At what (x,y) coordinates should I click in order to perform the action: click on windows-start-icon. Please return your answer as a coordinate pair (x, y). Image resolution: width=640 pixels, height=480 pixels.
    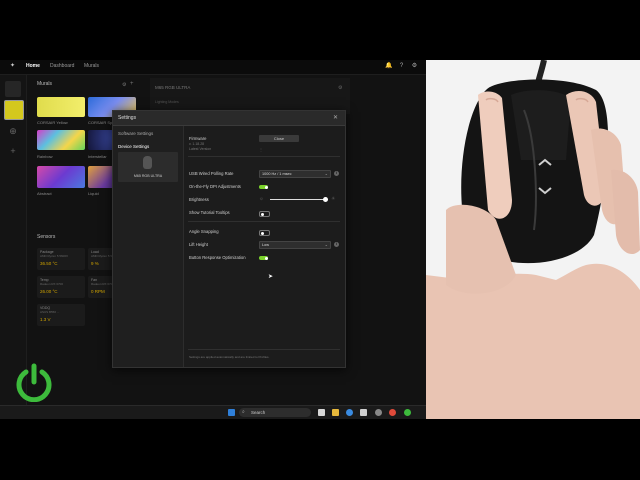
    Looking at the image, I should click on (231, 412).